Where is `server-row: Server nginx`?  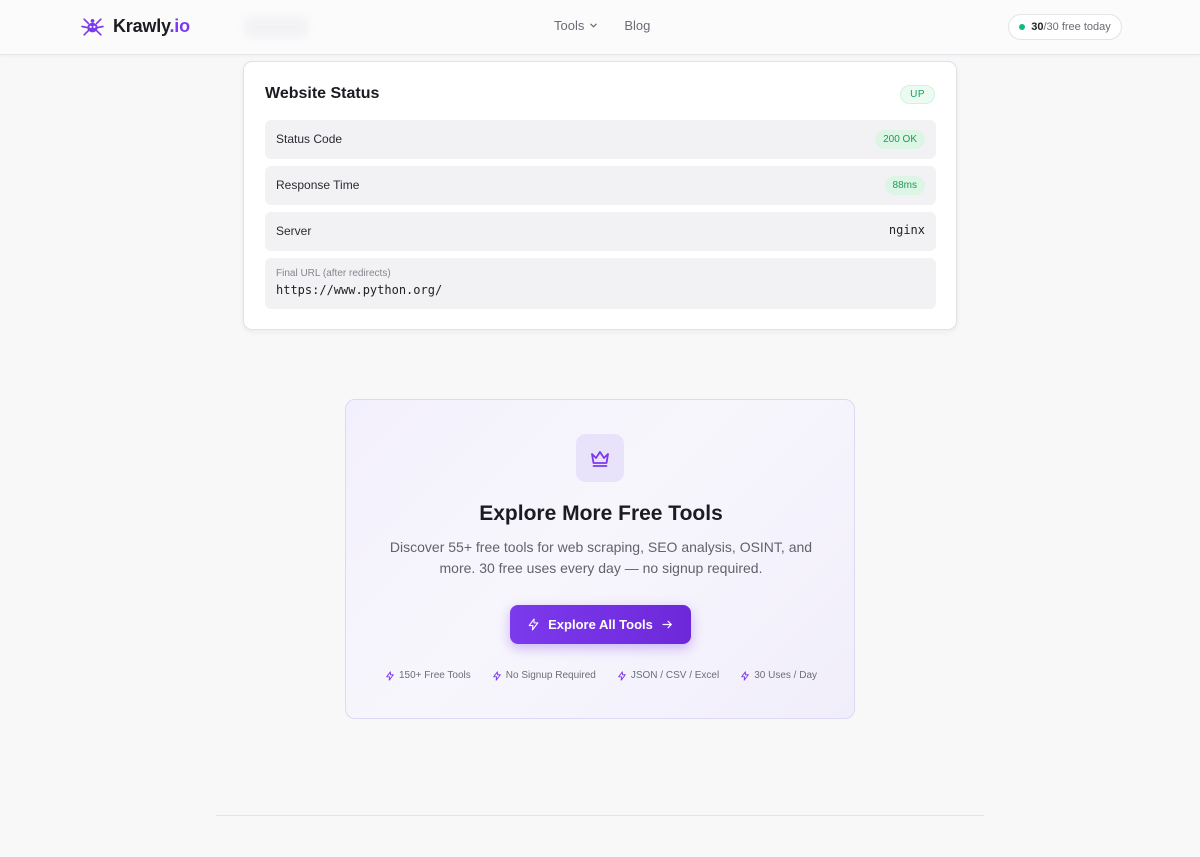
server-row: Server nginx is located at coordinates (600, 231).